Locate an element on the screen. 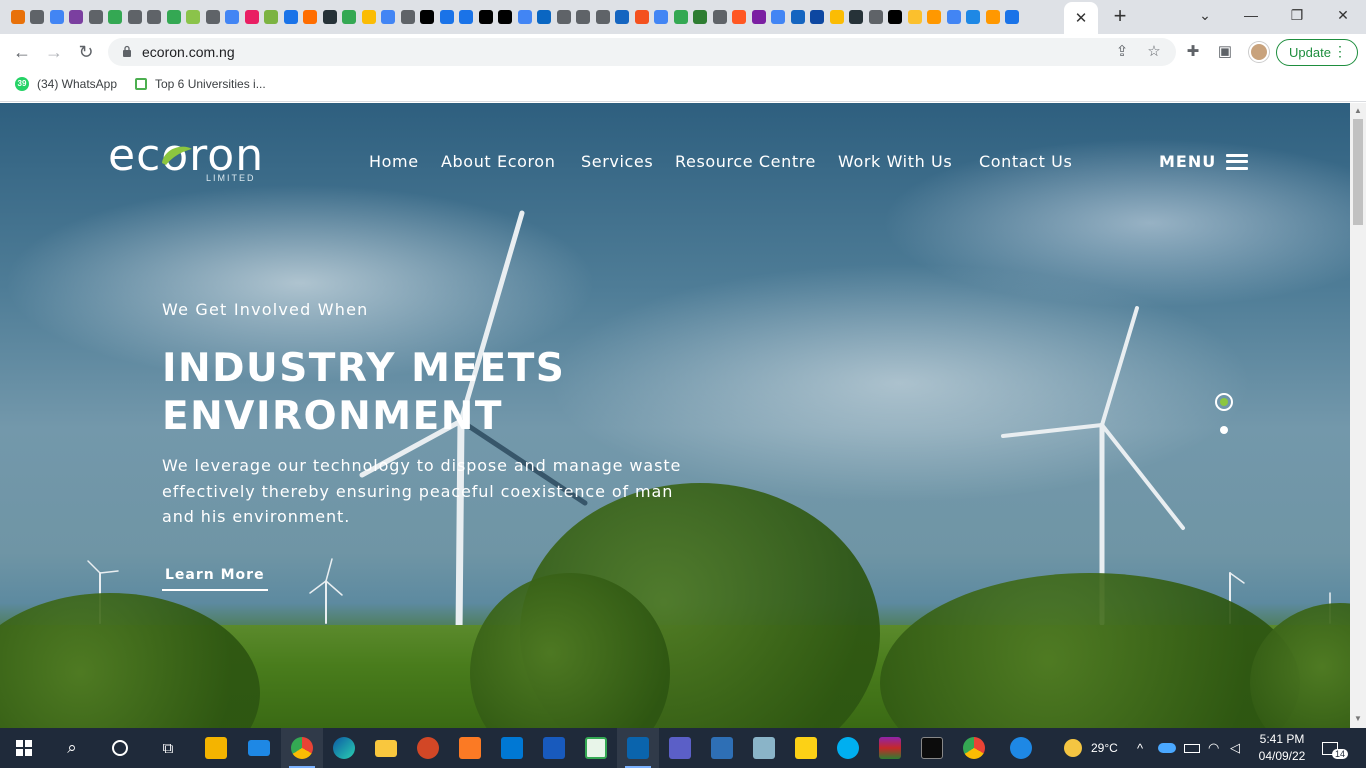 The image size is (1366, 768). side-panel-icon: ▣ is located at coordinates (1225, 52).